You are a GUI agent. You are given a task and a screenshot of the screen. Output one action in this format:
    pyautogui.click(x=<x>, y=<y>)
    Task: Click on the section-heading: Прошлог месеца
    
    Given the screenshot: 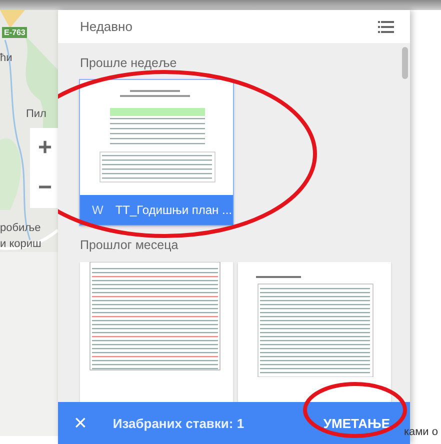 What is the action you would take?
    pyautogui.click(x=129, y=245)
    